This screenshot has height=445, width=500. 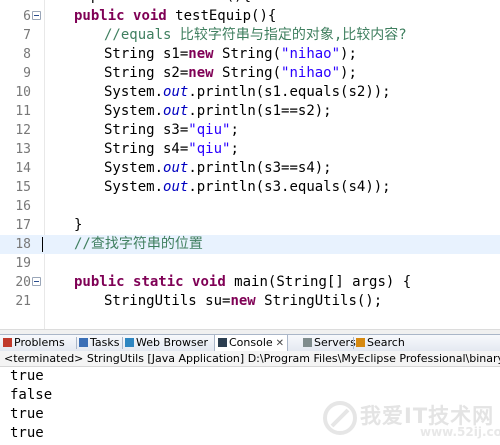 I want to click on code-token: .println(s3.equals(s4));, so click(x=289, y=187).